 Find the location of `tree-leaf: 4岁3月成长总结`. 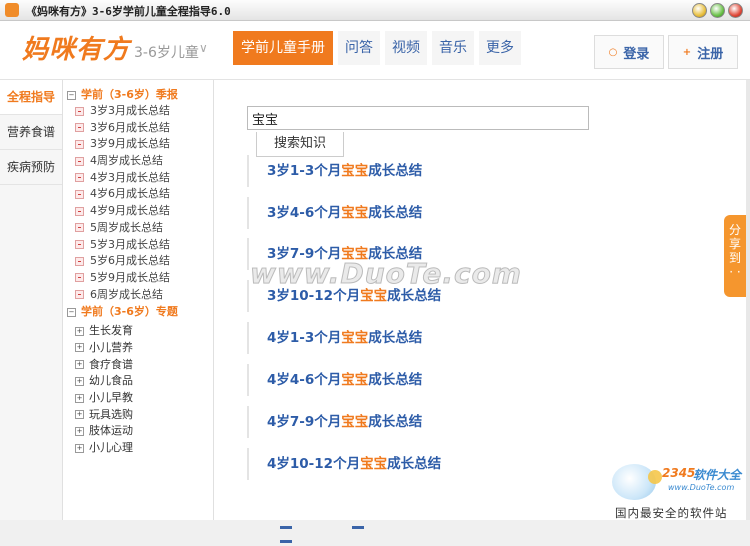

tree-leaf: 4岁3月成长总结 is located at coordinates (144, 178).